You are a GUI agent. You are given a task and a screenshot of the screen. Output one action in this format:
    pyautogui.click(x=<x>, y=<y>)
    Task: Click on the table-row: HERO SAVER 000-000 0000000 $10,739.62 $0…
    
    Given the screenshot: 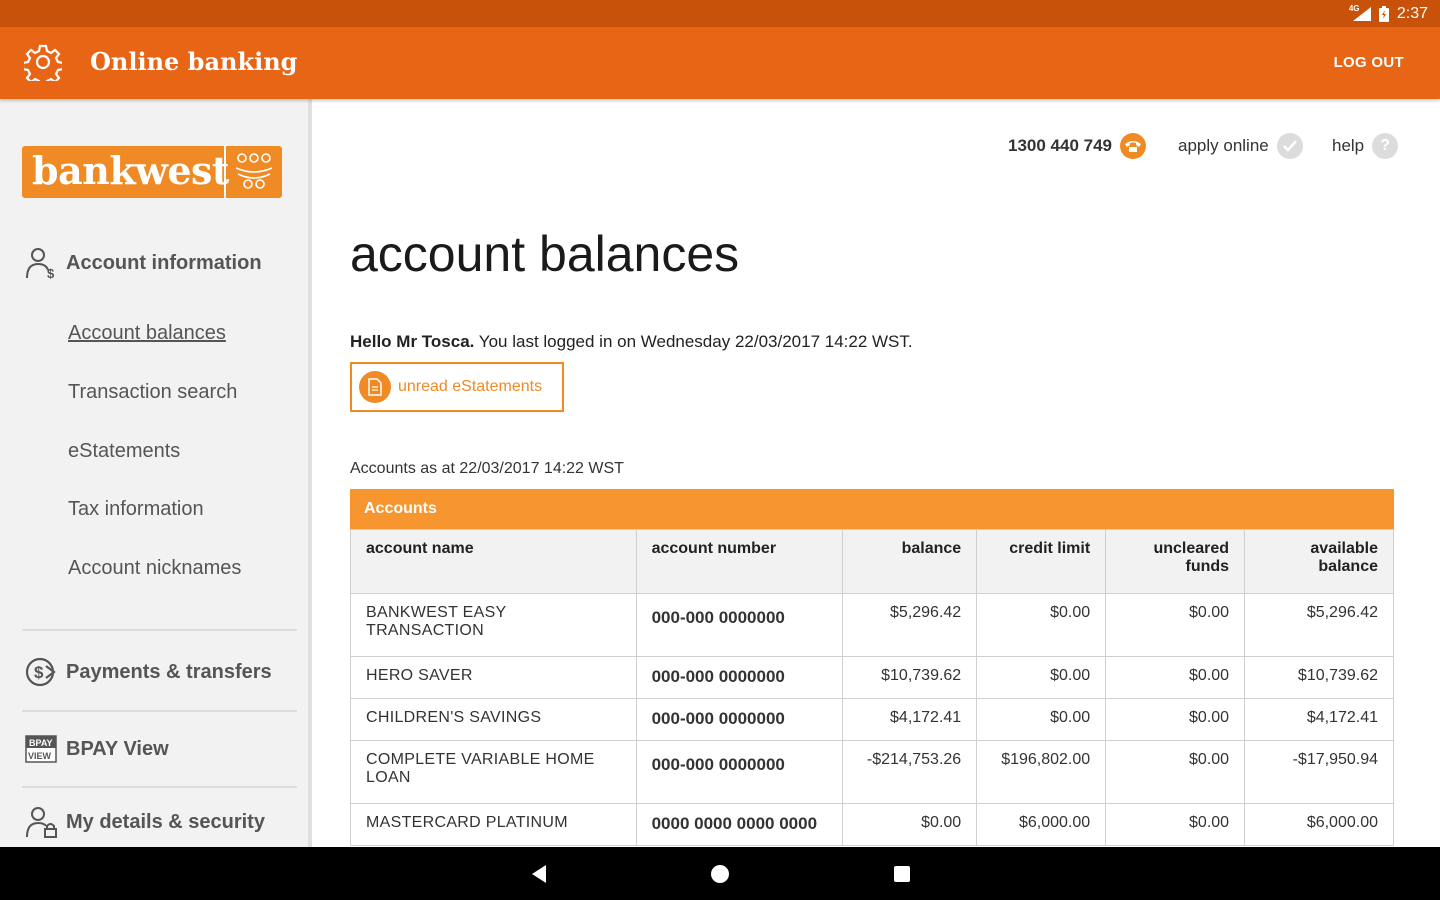 What is the action you would take?
    pyautogui.click(x=872, y=677)
    